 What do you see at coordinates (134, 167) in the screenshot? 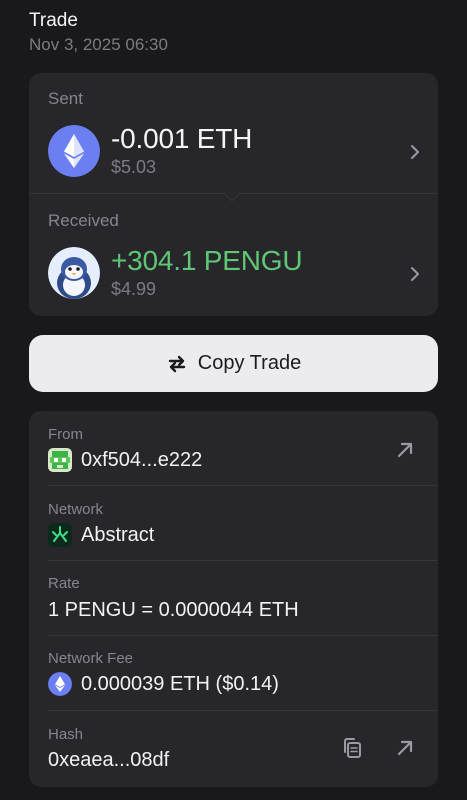
I see `sent-usd-value: $5.03` at bounding box center [134, 167].